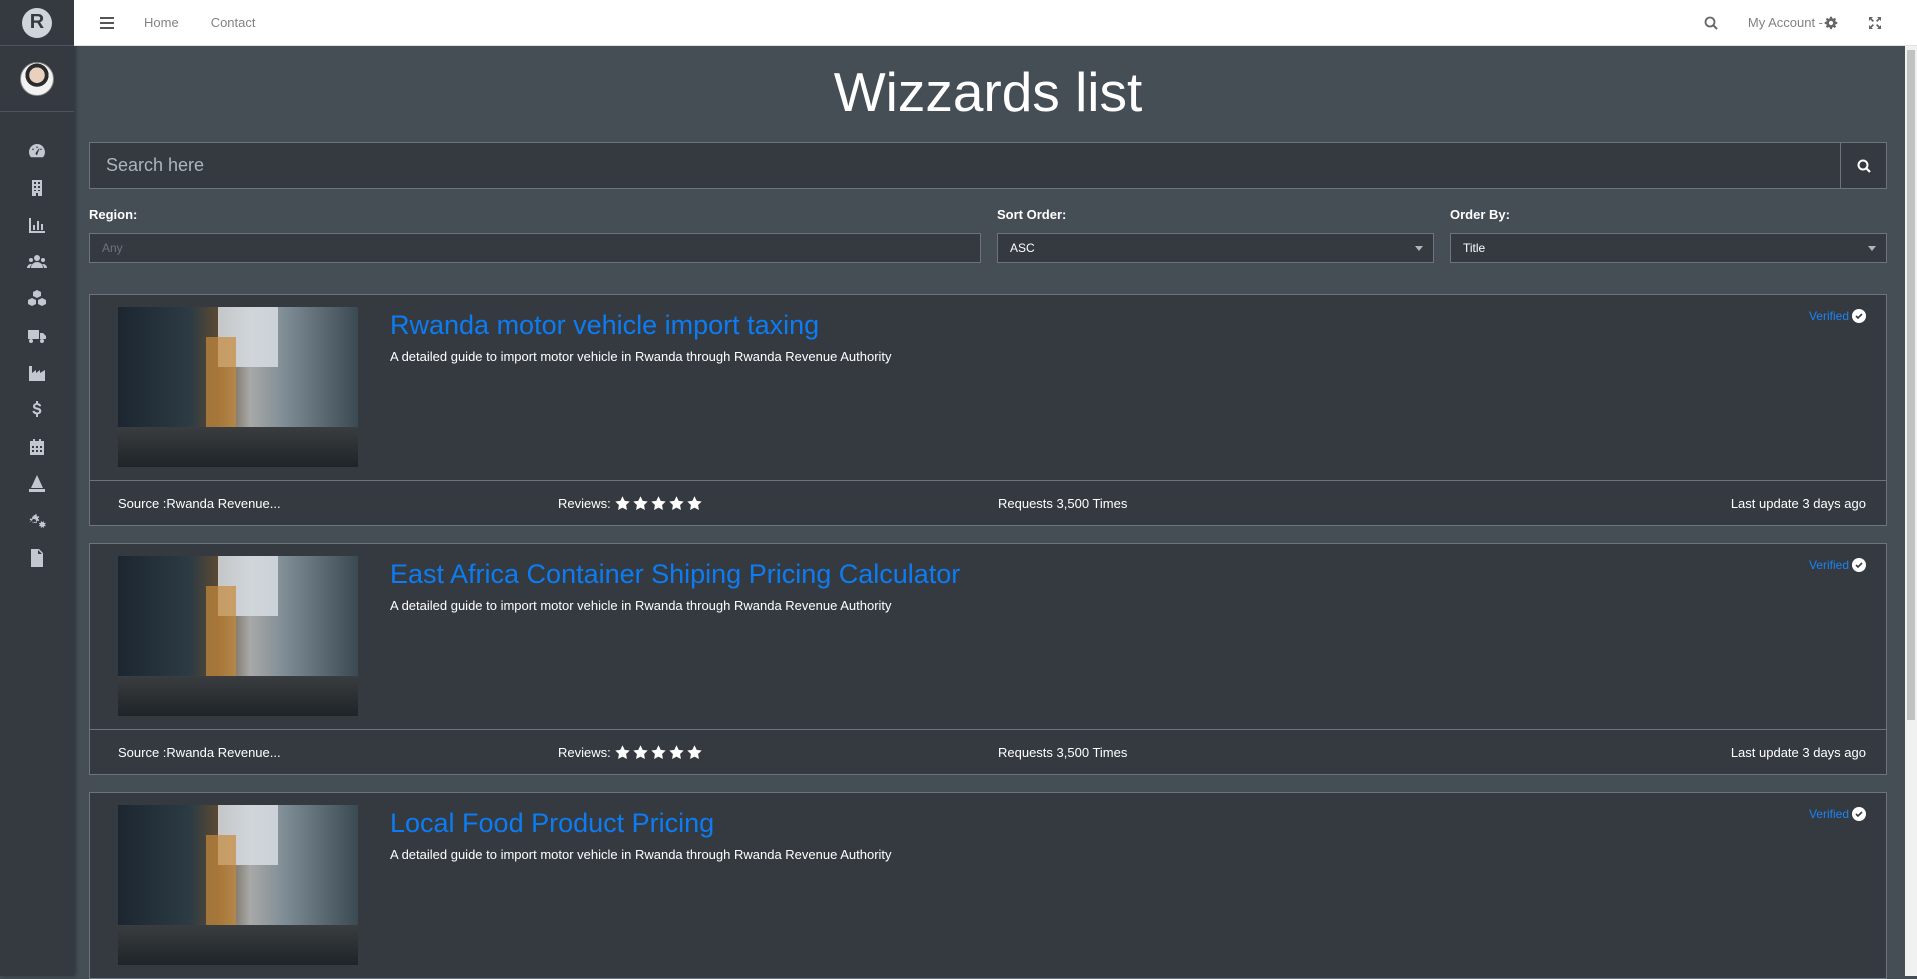 This screenshot has width=1917, height=979. I want to click on sidebar-item-calendar, so click(37, 446).